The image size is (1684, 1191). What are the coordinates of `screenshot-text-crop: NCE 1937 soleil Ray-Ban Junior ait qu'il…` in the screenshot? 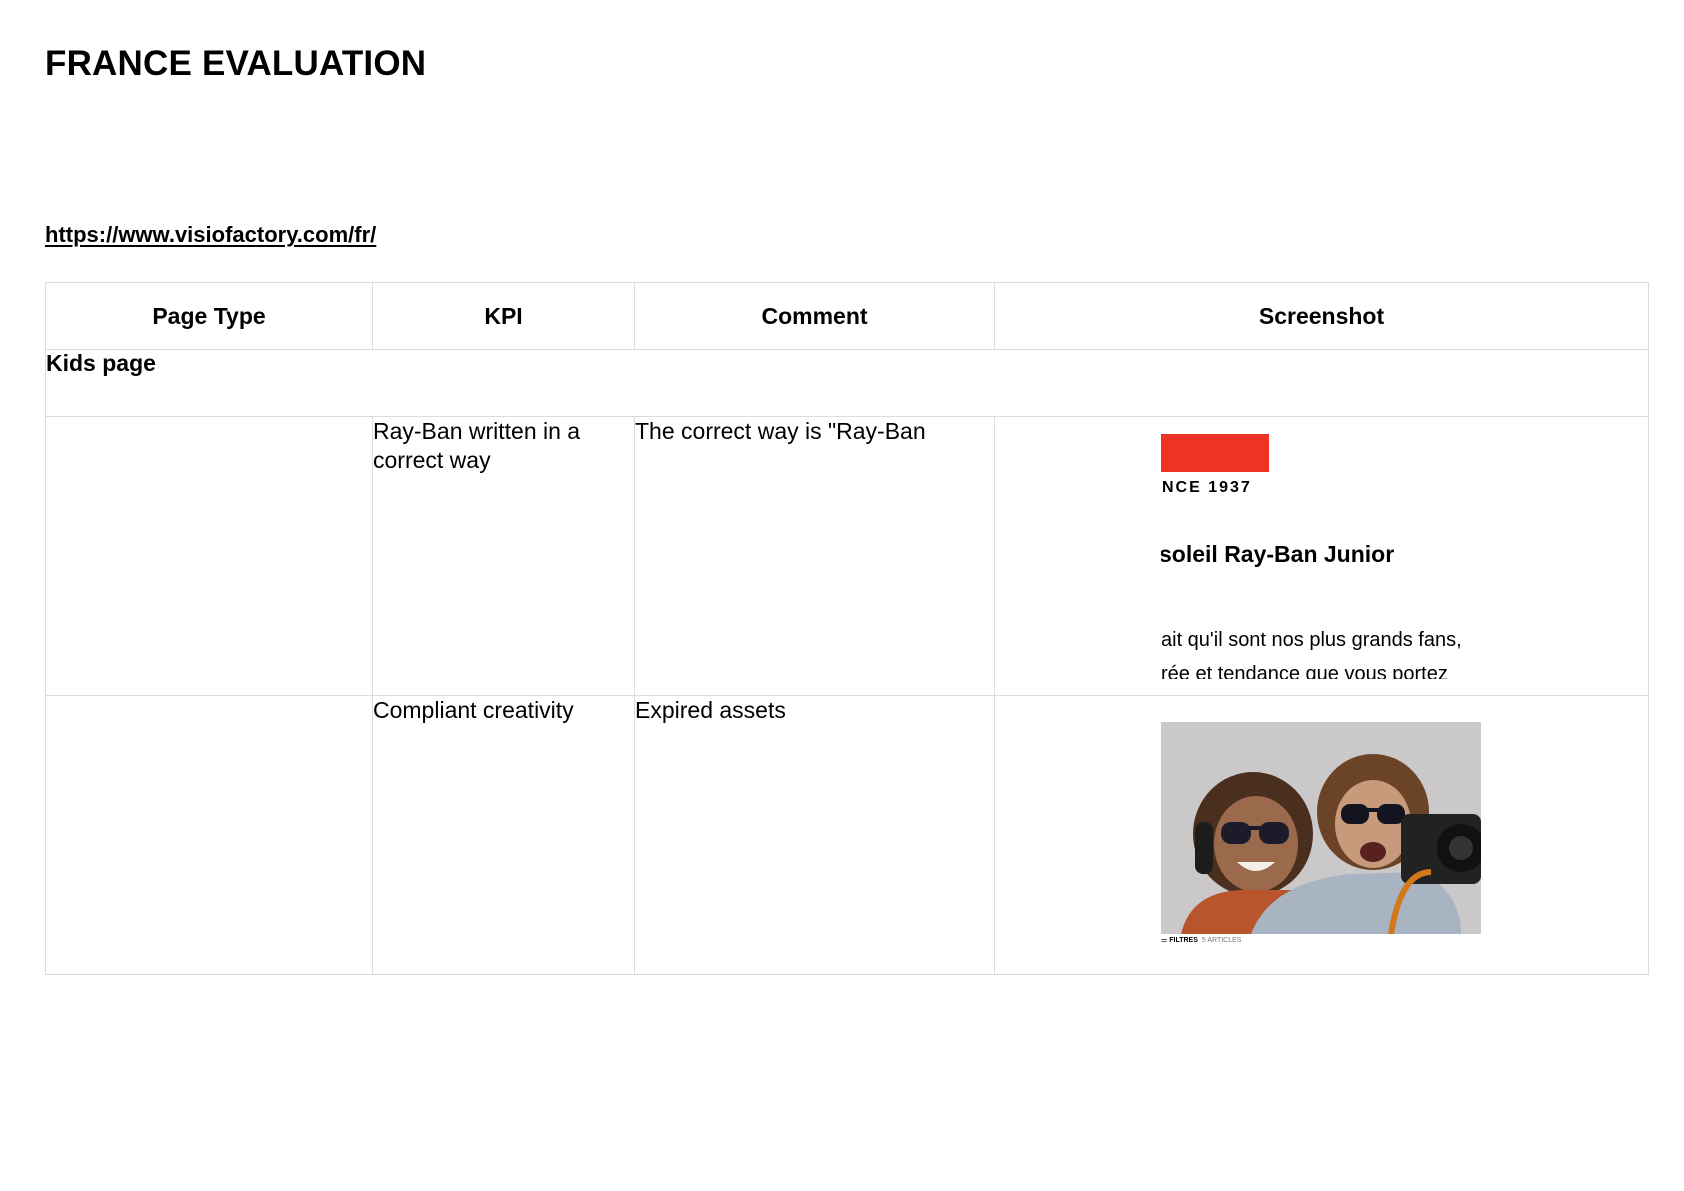 It's located at (1326, 556).